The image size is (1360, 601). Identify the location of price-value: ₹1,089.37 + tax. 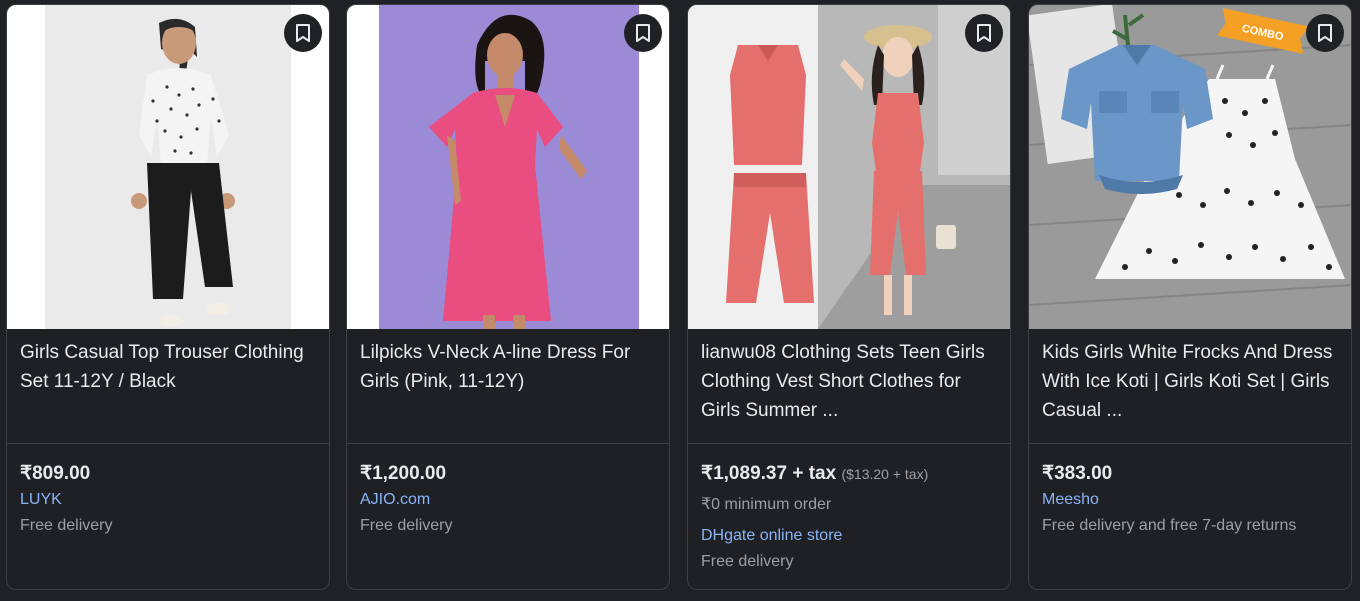
(769, 473).